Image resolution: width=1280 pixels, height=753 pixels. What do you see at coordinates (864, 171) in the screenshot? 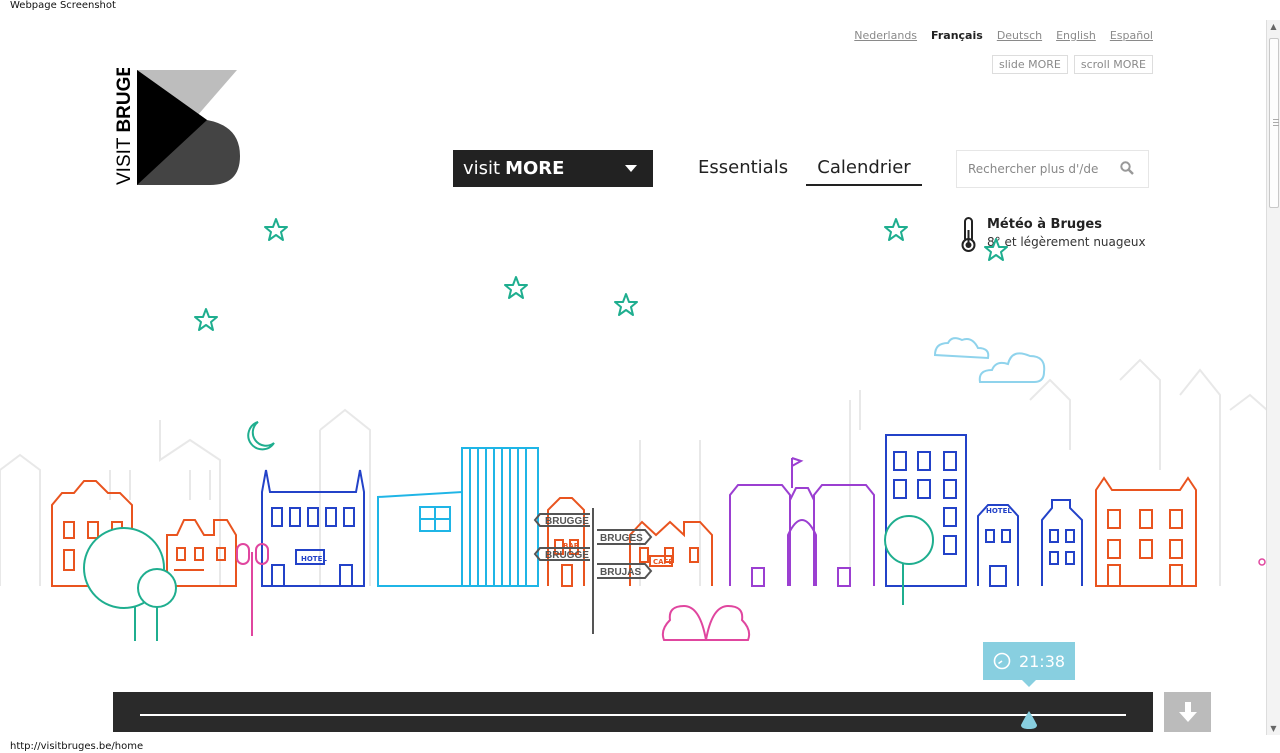
I see `nav-calendar: Calendrier` at bounding box center [864, 171].